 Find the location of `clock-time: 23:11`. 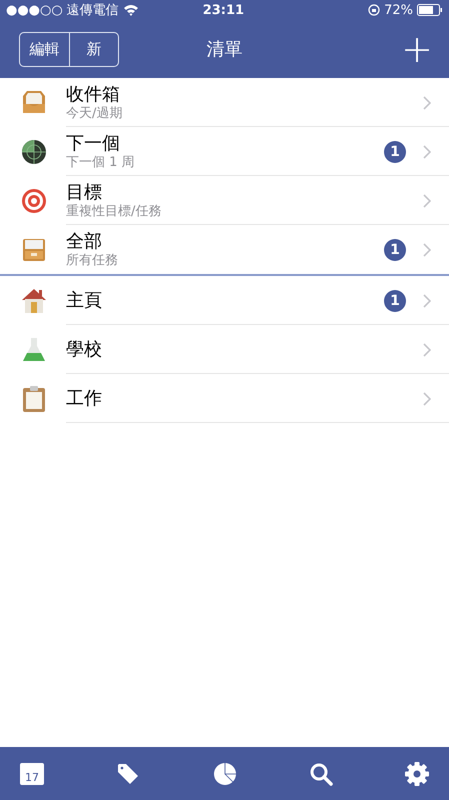

clock-time: 23:11 is located at coordinates (224, 10).